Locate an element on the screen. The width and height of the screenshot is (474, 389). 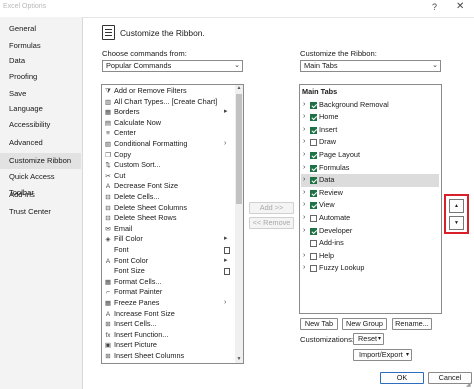
nav-item-save: Save is located at coordinates (40, 94).